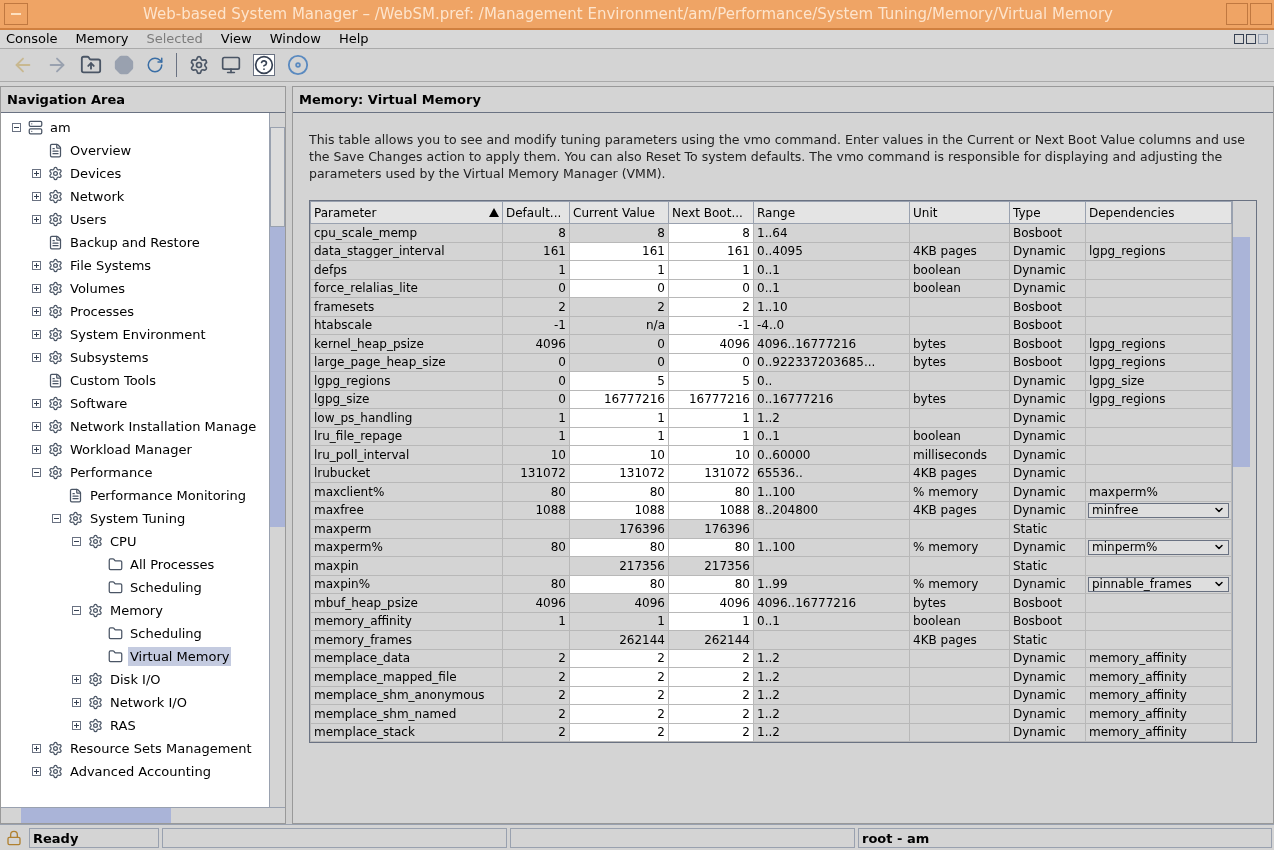  Describe the element at coordinates (123, 541) in the screenshot. I see `tree-item: CPU` at that location.